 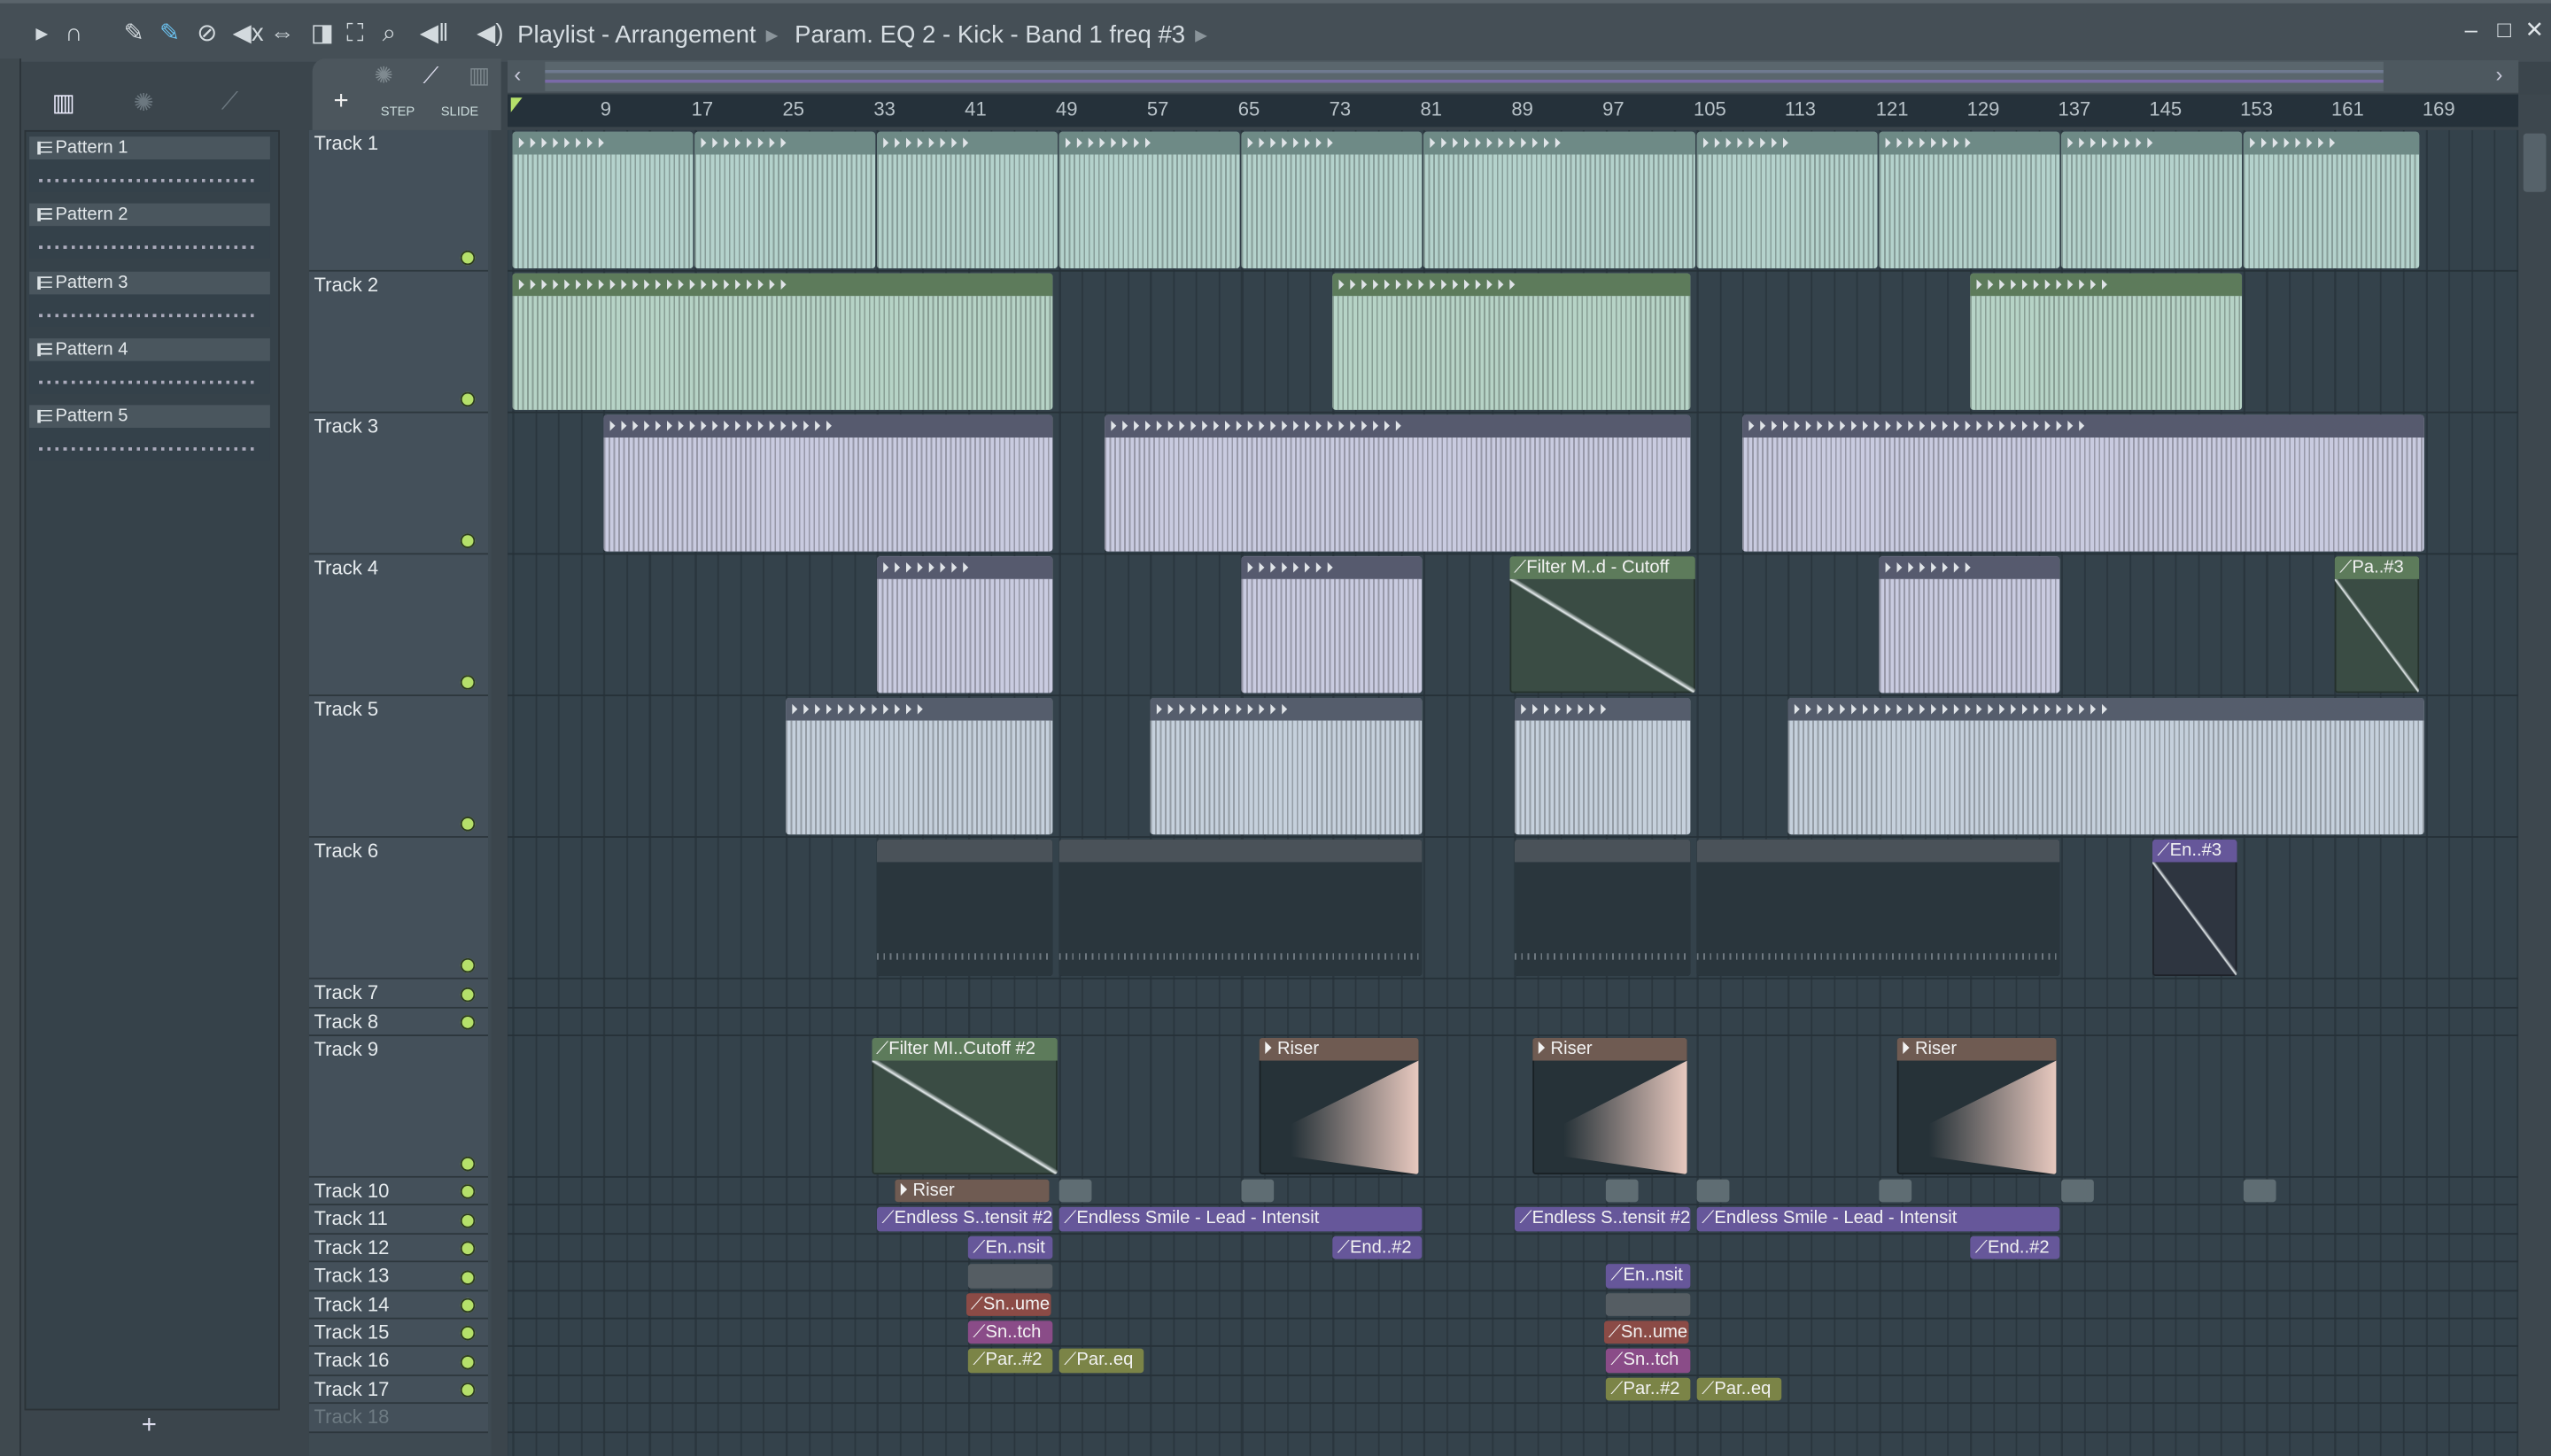 What do you see at coordinates (398, 767) in the screenshot?
I see `track-header: Track 5` at bounding box center [398, 767].